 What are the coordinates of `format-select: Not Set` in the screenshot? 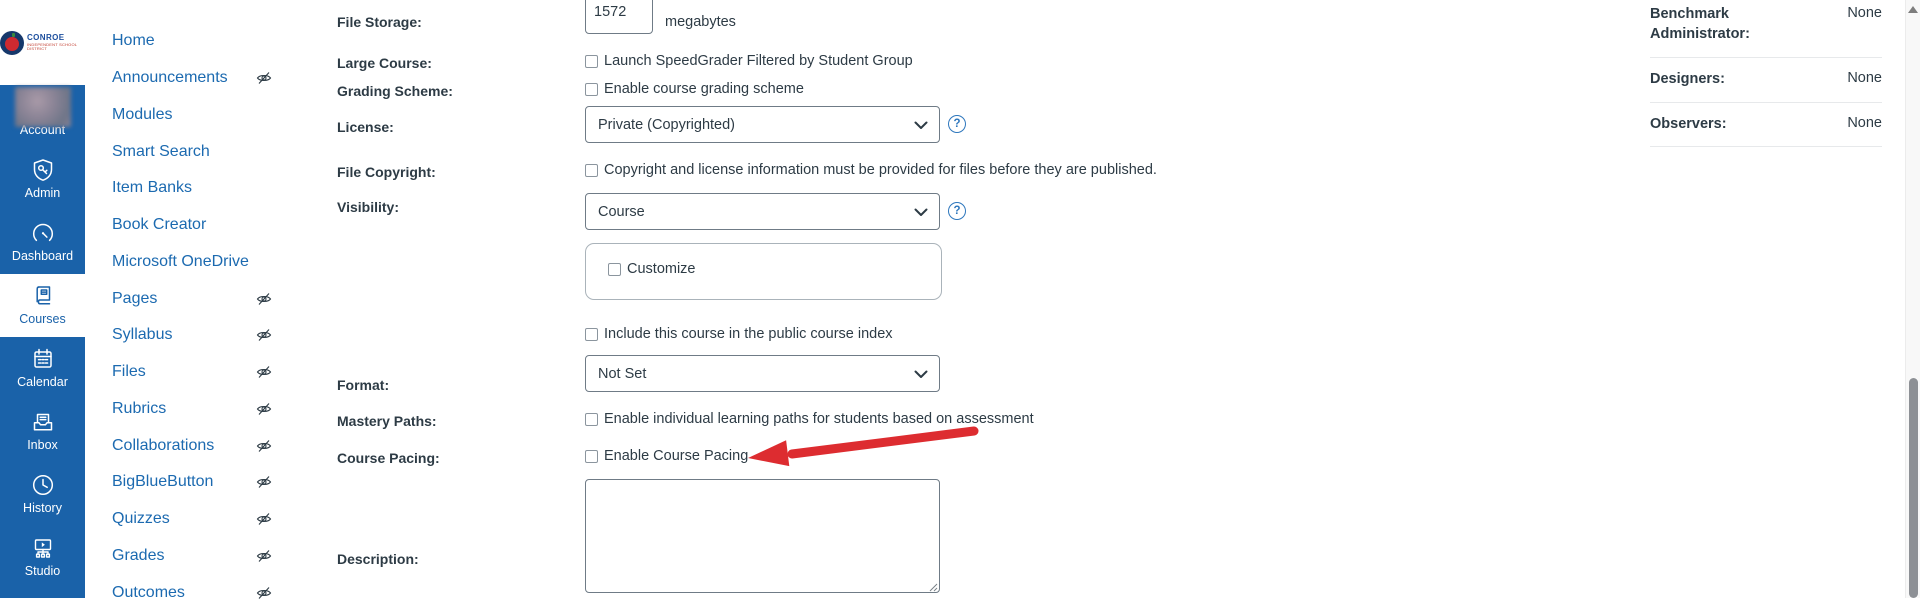 It's located at (762, 373).